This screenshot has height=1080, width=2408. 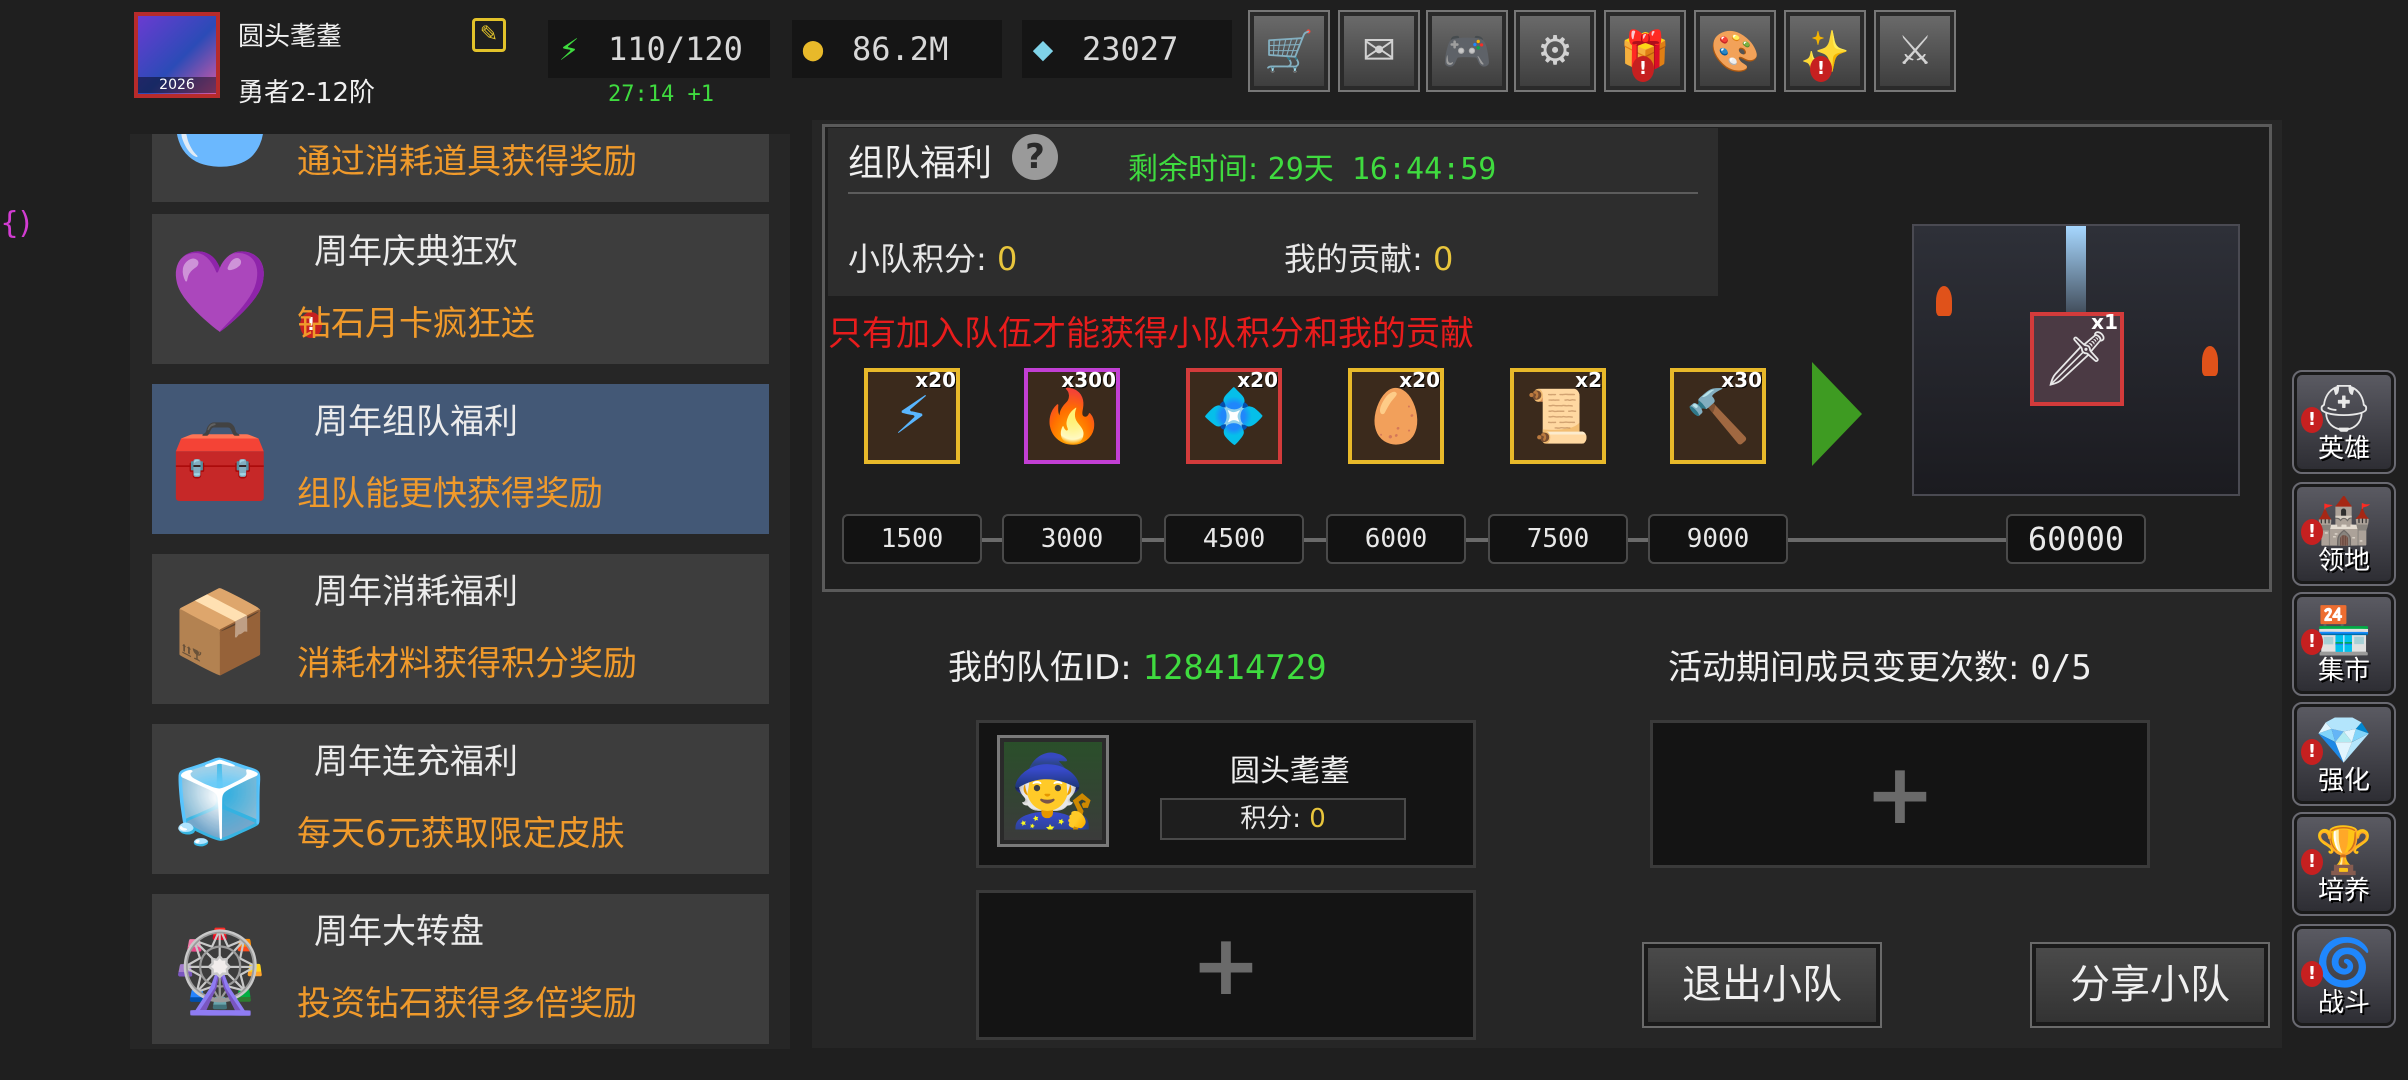 I want to click on member-score-value: 0, so click(x=1317, y=819).